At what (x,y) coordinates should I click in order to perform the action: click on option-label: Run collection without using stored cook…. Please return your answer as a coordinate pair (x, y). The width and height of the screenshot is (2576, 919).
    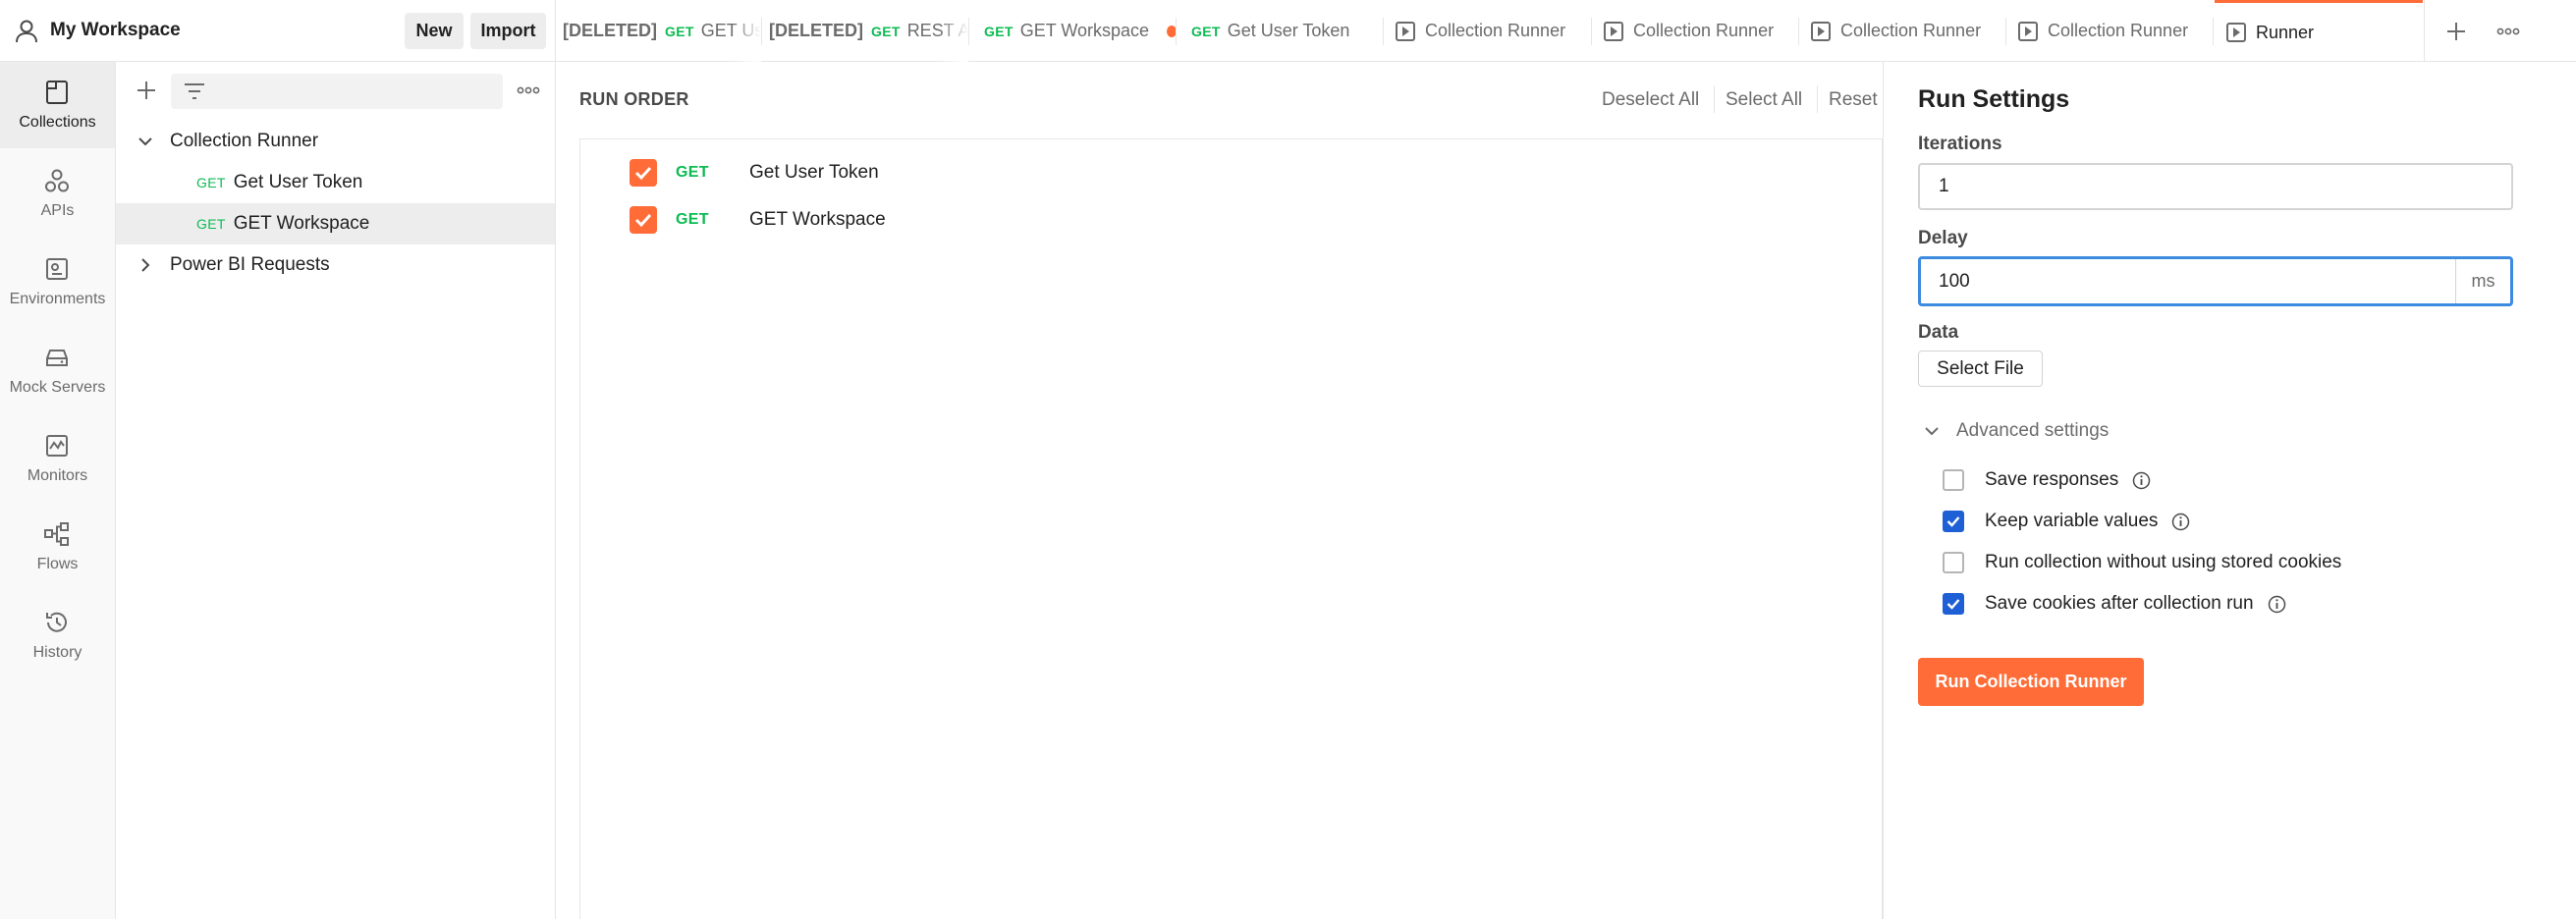
    Looking at the image, I should click on (2163, 562).